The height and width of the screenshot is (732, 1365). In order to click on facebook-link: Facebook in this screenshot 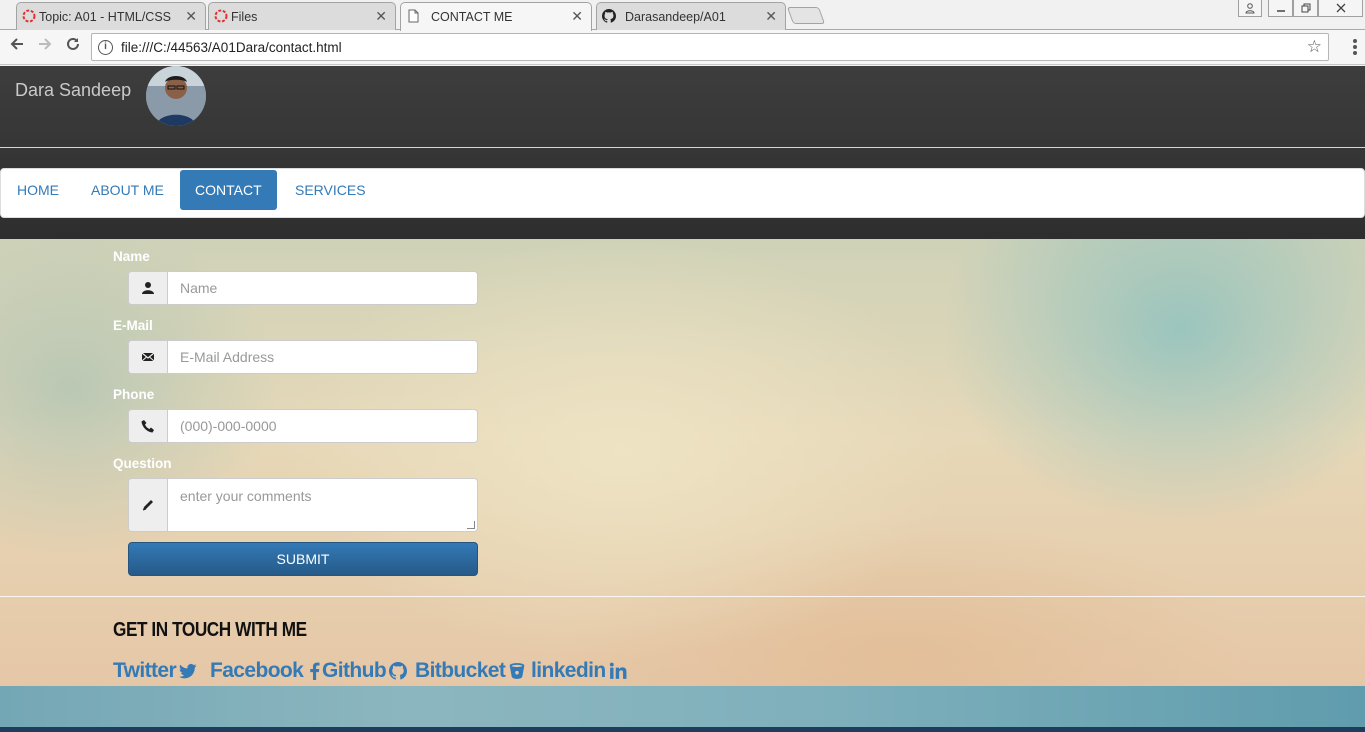, I will do `click(267, 671)`.